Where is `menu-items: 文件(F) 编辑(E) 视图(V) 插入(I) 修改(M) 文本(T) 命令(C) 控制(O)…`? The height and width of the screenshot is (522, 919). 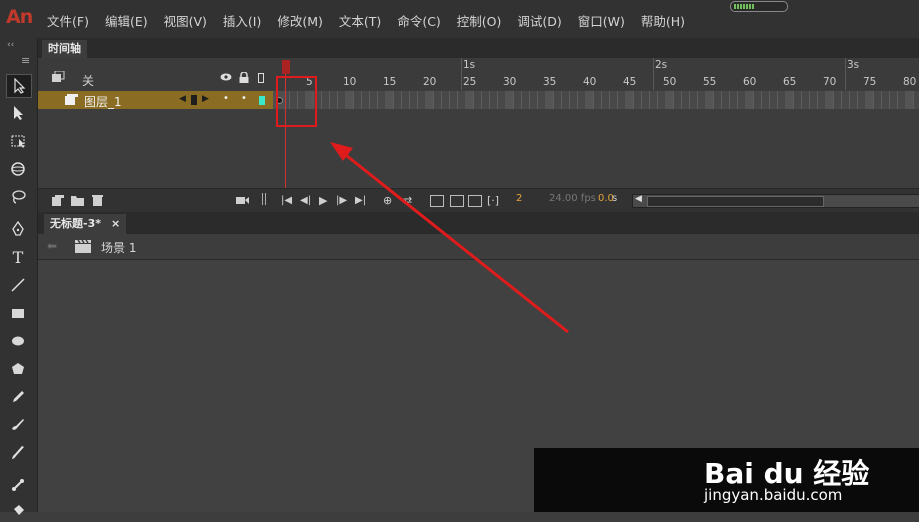 menu-items: 文件(F) 编辑(E) 视图(V) 插入(I) 修改(M) 文本(T) 命令(C) 控制(O)… is located at coordinates (374, 20).